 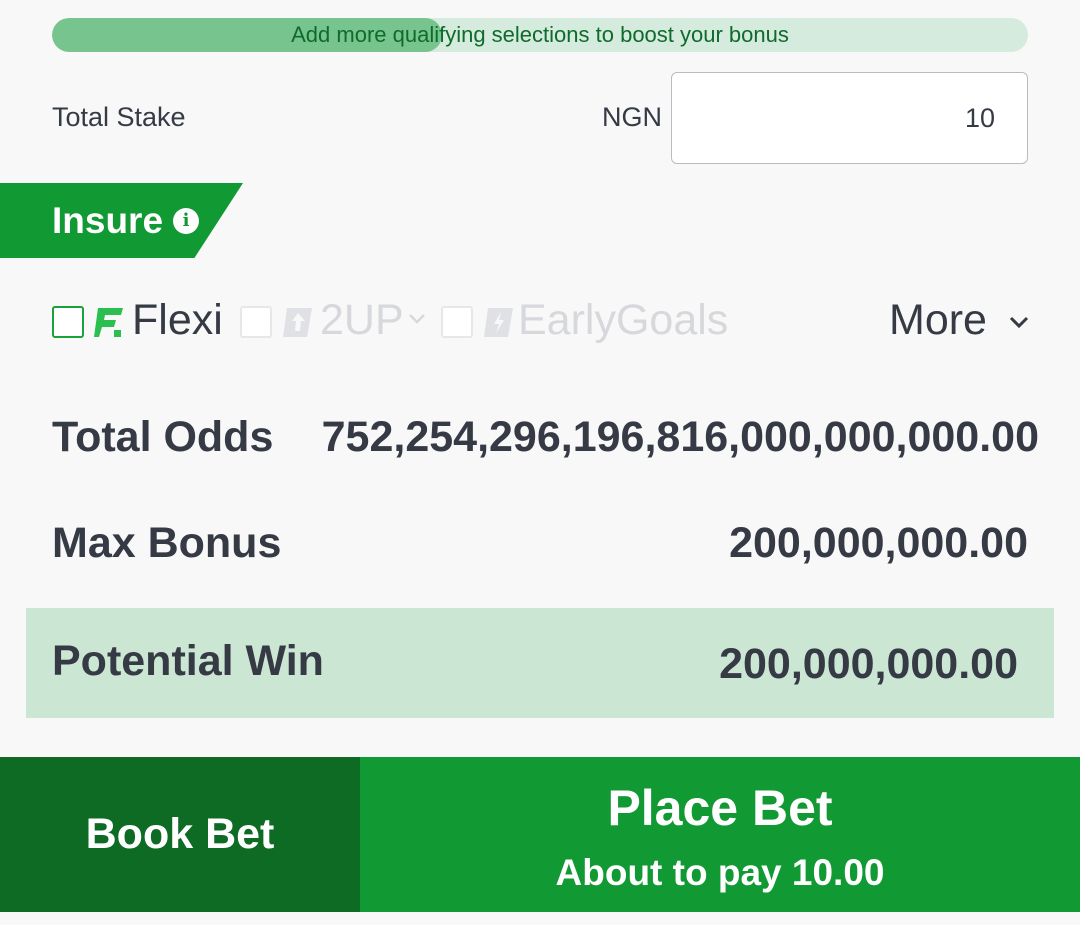 What do you see at coordinates (177, 320) in the screenshot?
I see `flexi-label: Flexi` at bounding box center [177, 320].